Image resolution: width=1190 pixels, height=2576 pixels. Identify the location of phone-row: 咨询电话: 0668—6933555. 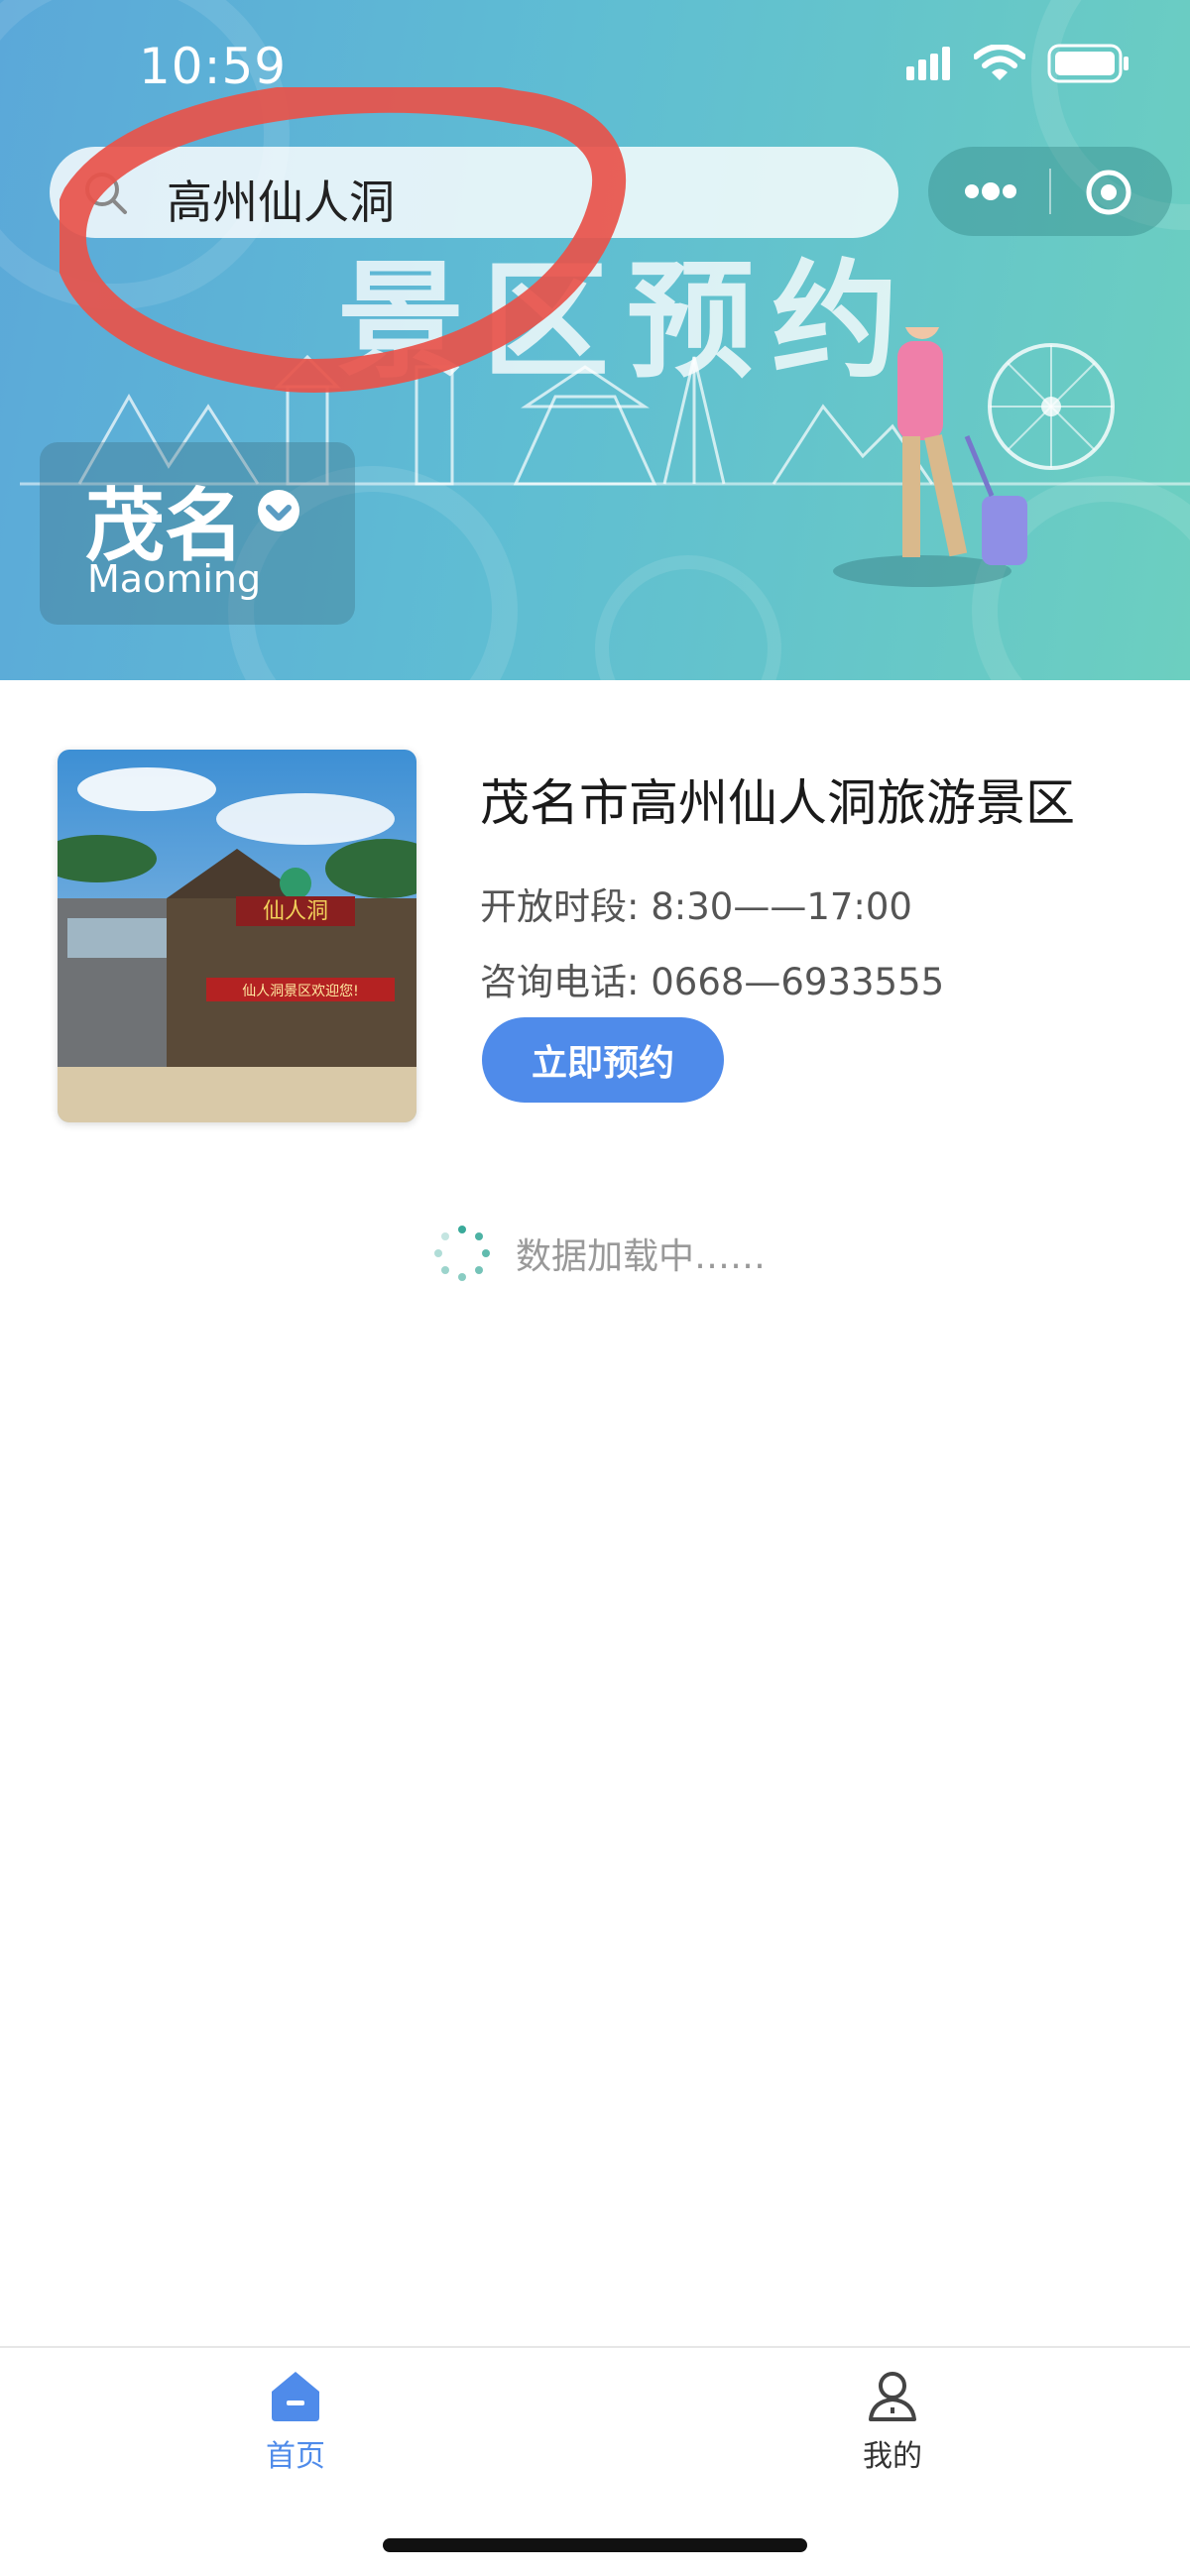
(712, 978).